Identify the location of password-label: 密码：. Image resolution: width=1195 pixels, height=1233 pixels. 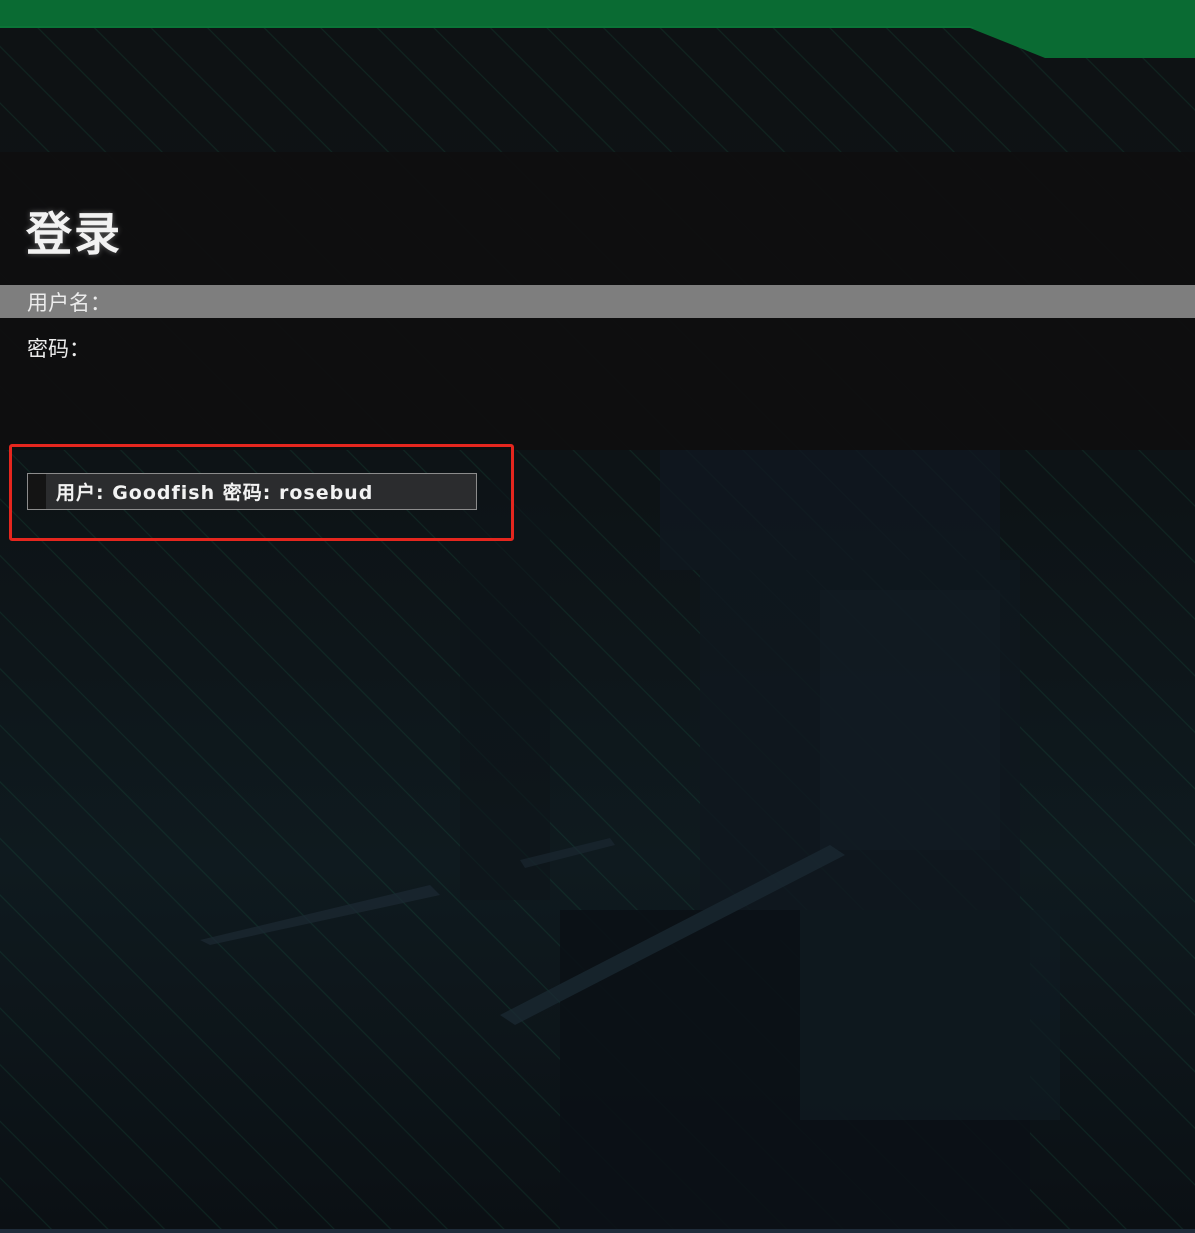
(58, 348).